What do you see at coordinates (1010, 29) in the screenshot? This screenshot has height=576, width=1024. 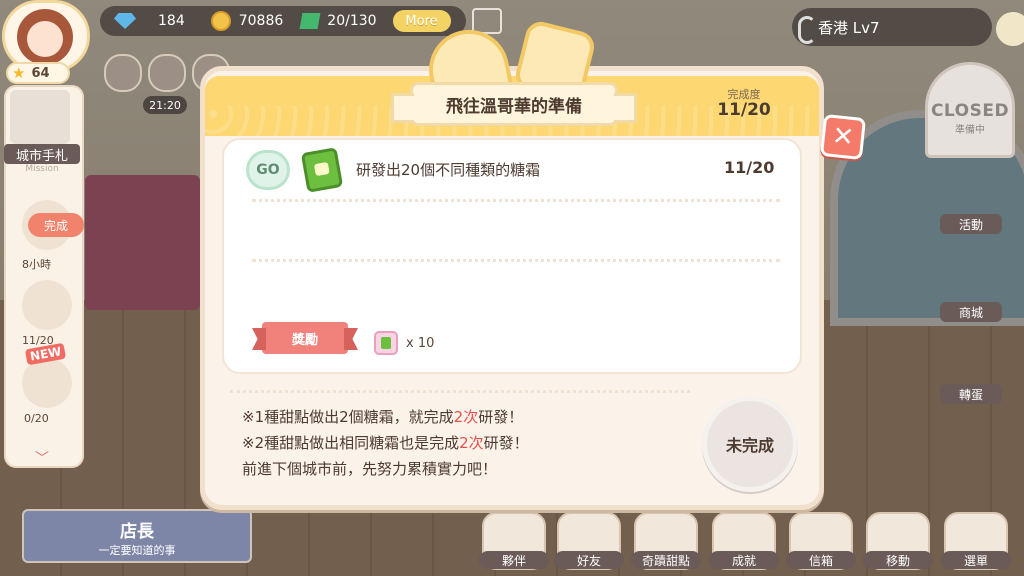 I see `owl-mascot-icon` at bounding box center [1010, 29].